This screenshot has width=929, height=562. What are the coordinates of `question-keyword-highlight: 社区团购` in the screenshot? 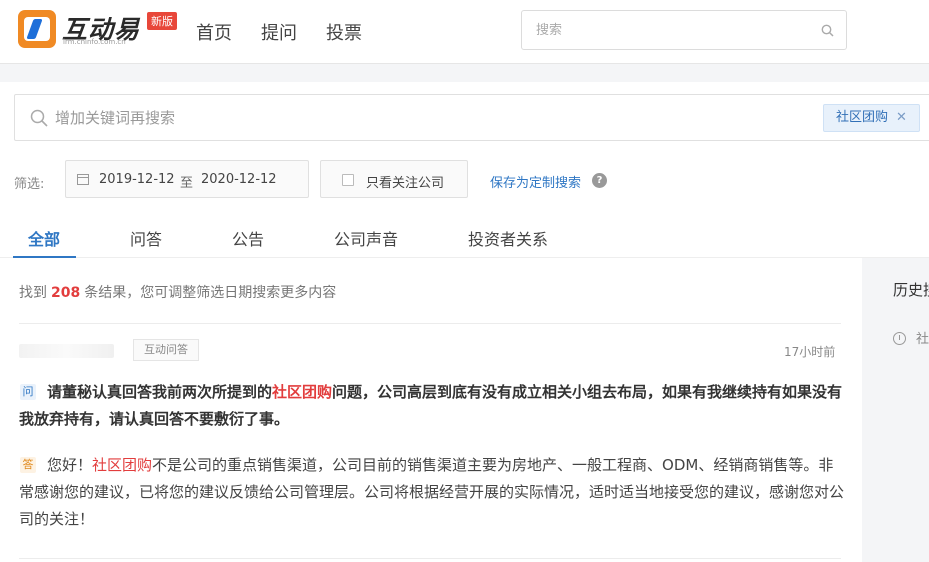 It's located at (302, 392).